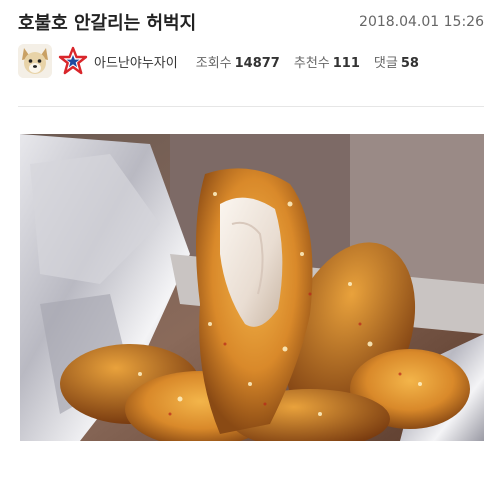  I want to click on post-date: 2018.04.01 15:26, so click(421, 22).